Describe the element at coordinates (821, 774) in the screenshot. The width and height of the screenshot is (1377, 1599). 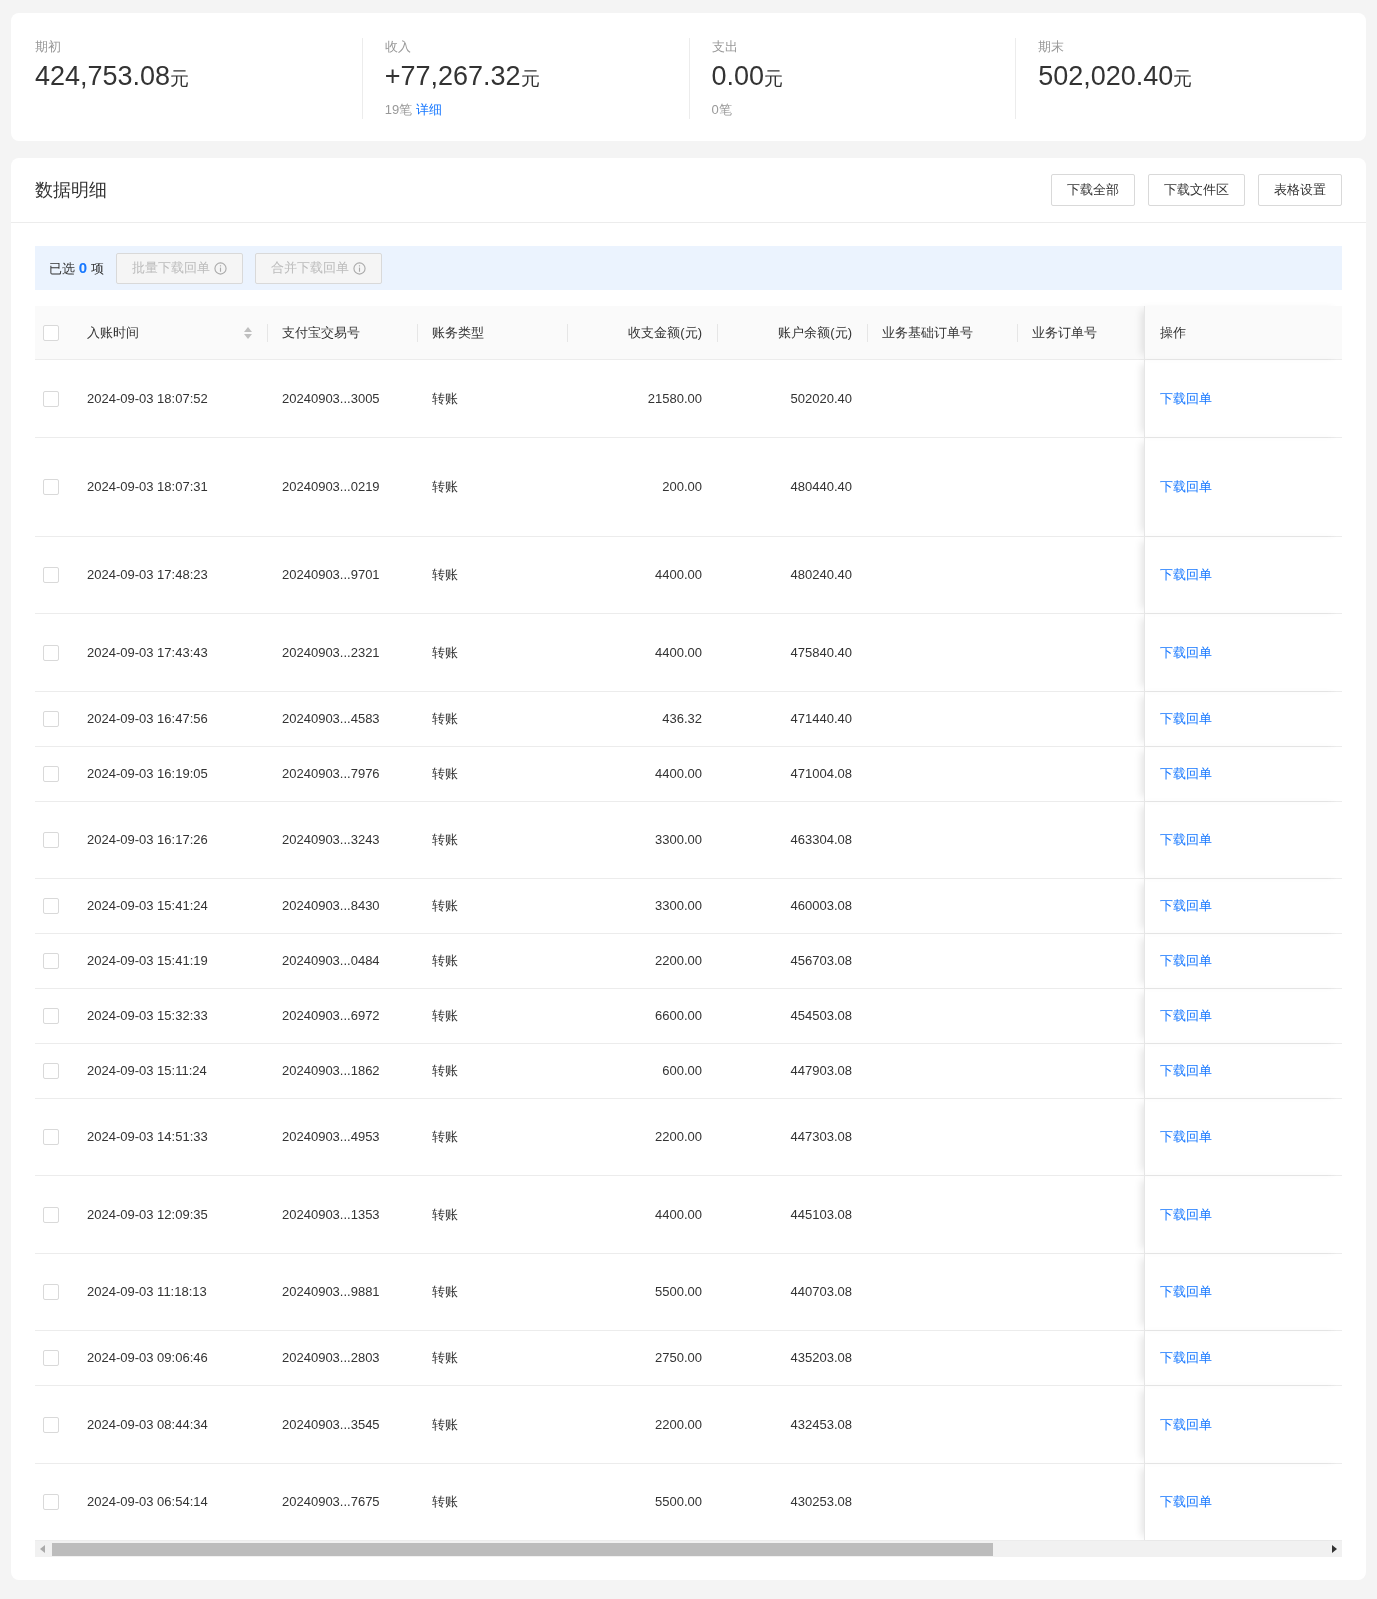
I see `table-cell-text: 471004.08` at that location.